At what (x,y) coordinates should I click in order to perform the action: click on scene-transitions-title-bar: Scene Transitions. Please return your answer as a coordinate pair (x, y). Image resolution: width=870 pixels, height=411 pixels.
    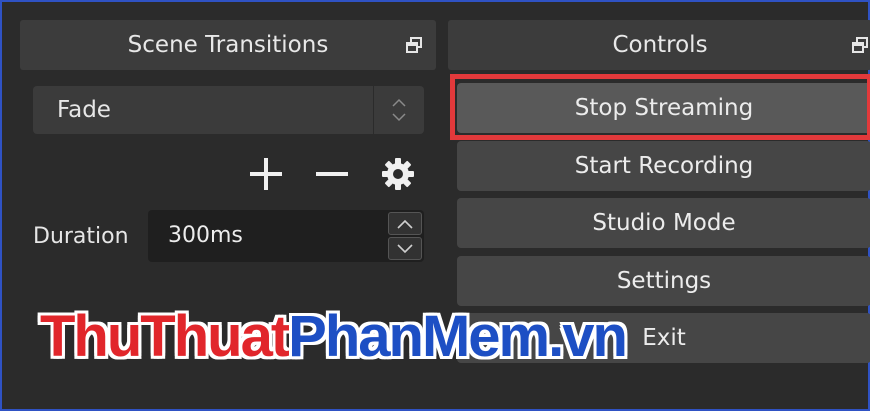
    Looking at the image, I should click on (228, 45).